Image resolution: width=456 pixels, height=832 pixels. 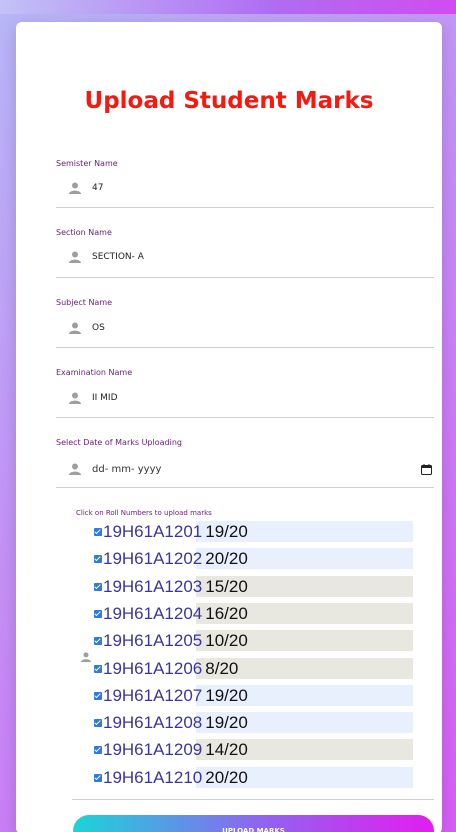 I want to click on roll-item: 19H61A1207 19/20, so click(x=171, y=695).